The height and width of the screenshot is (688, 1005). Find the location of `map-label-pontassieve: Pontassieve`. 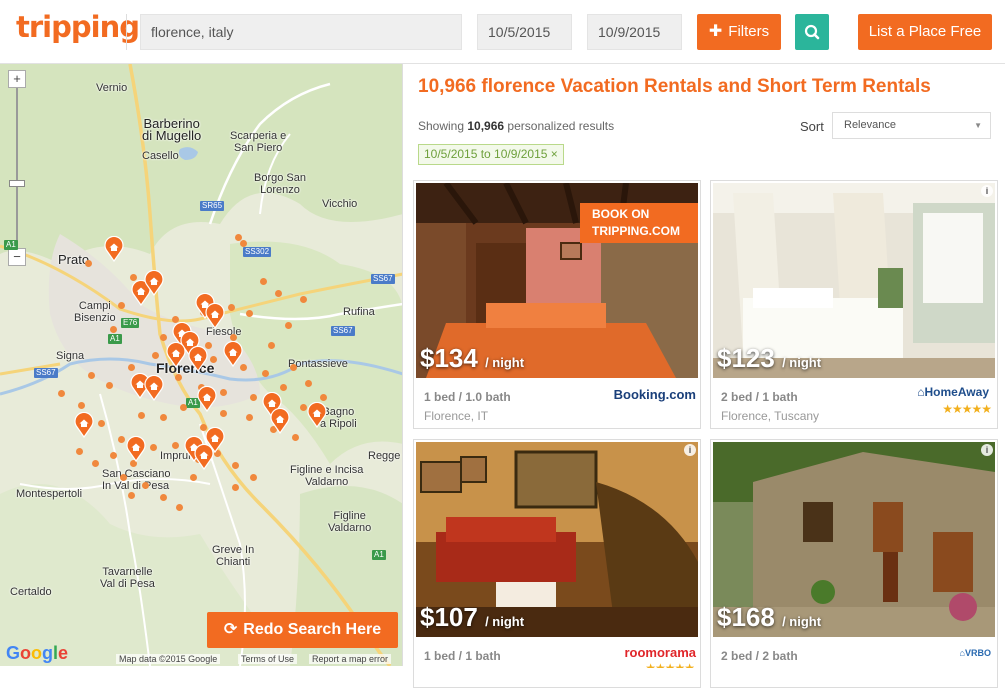

map-label-pontassieve: Pontassieve is located at coordinates (318, 364).